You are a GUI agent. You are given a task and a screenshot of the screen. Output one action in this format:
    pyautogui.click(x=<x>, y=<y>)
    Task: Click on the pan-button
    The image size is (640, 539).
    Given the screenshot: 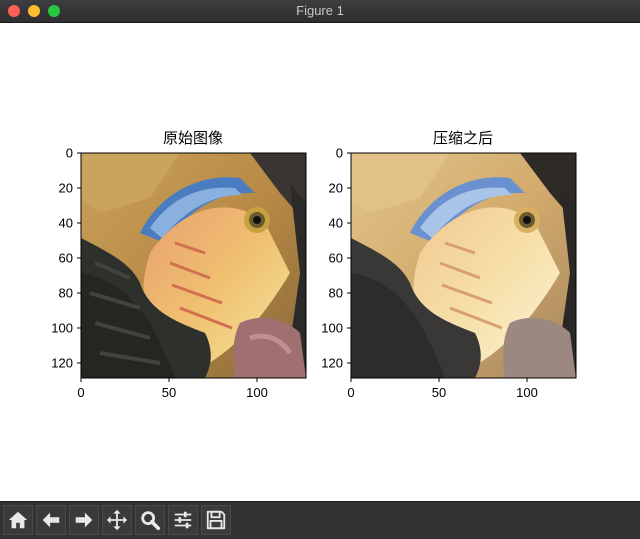 What is the action you would take?
    pyautogui.click(x=117, y=520)
    